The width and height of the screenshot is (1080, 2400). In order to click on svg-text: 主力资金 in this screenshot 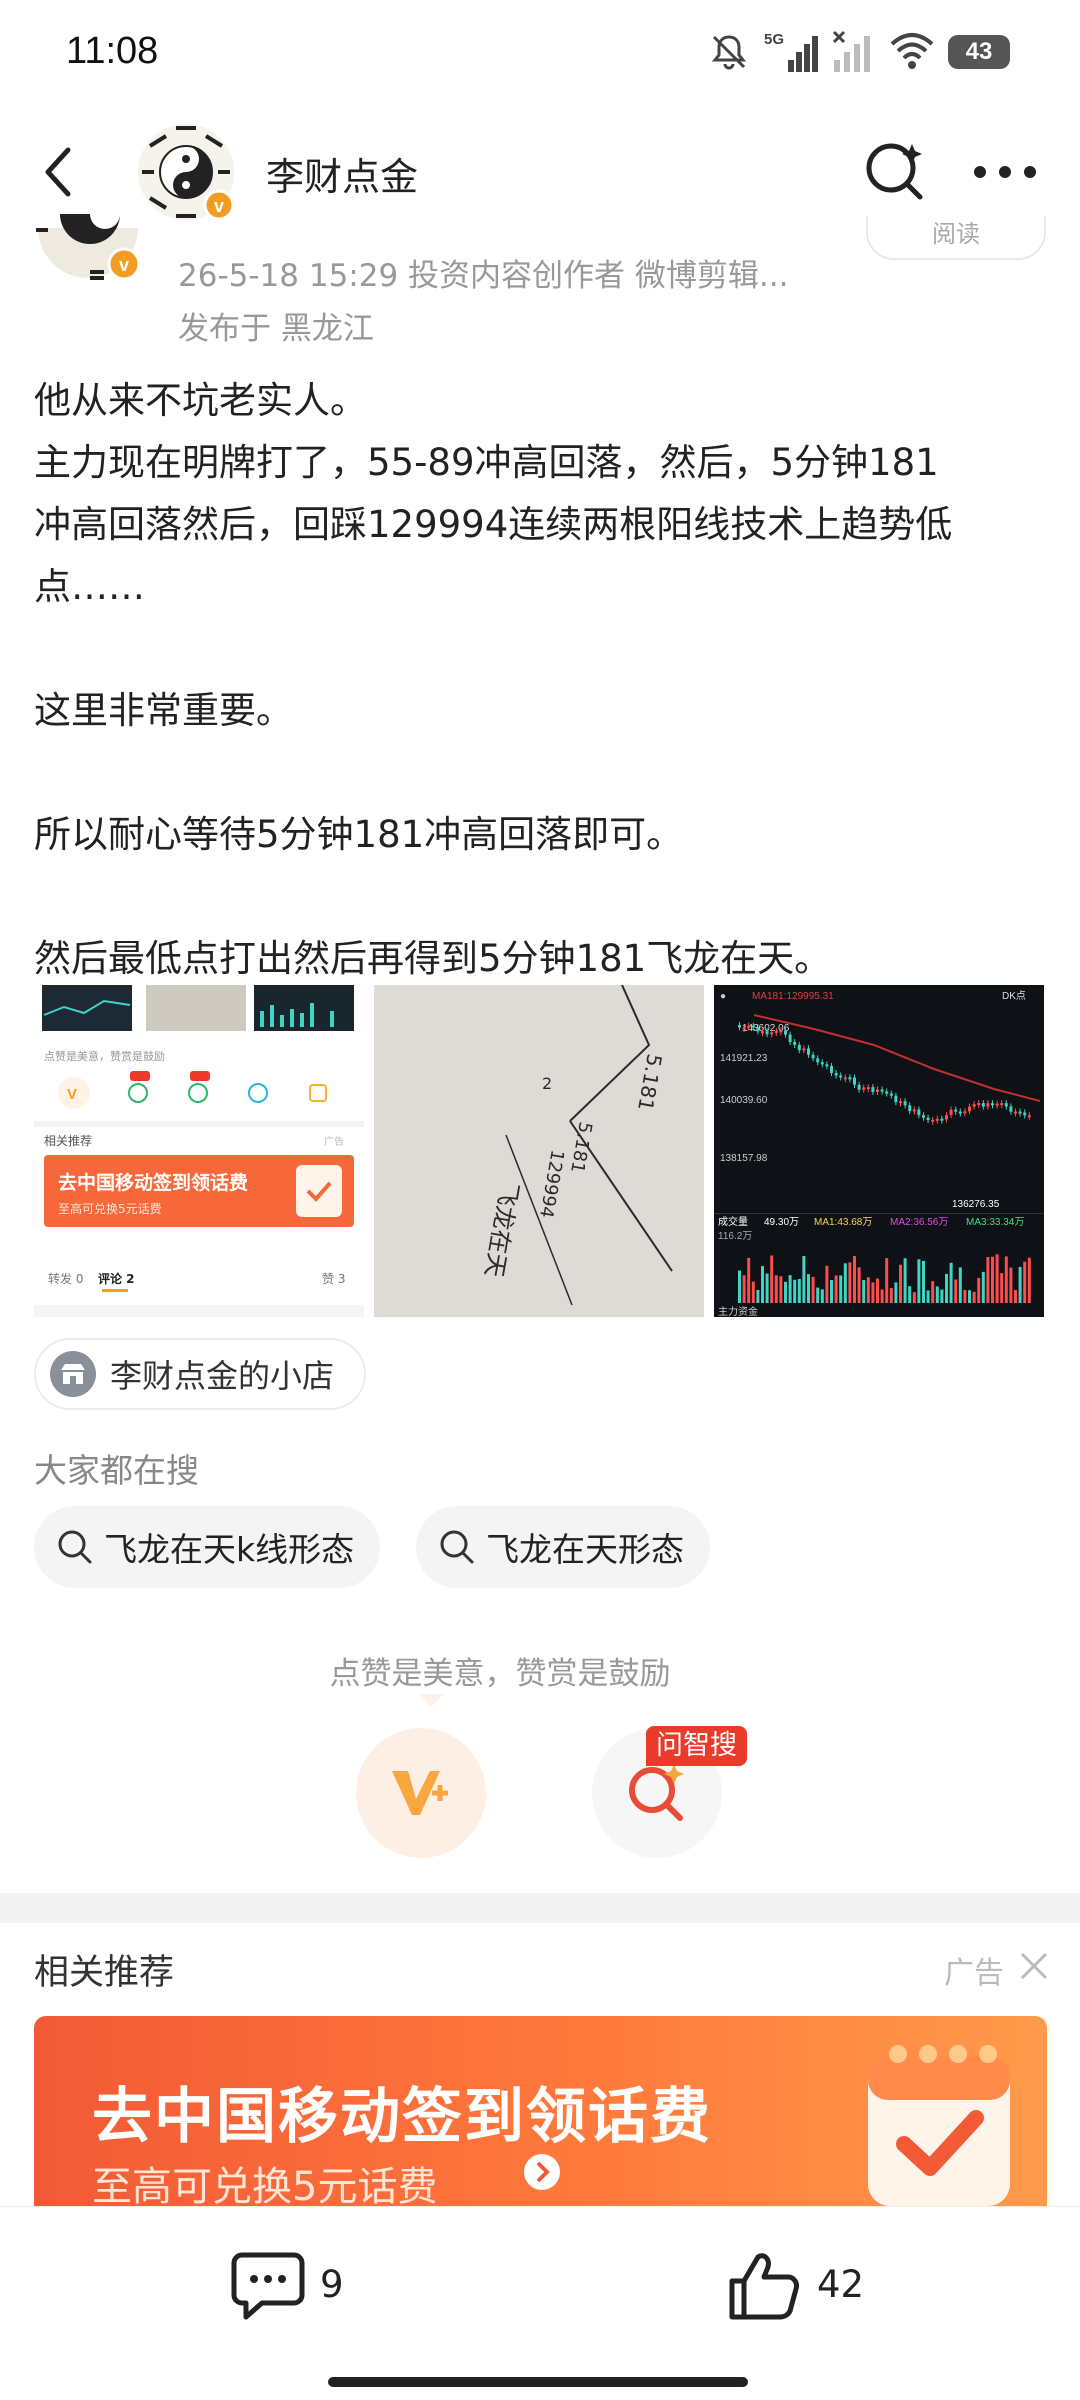, I will do `click(738, 1311)`.